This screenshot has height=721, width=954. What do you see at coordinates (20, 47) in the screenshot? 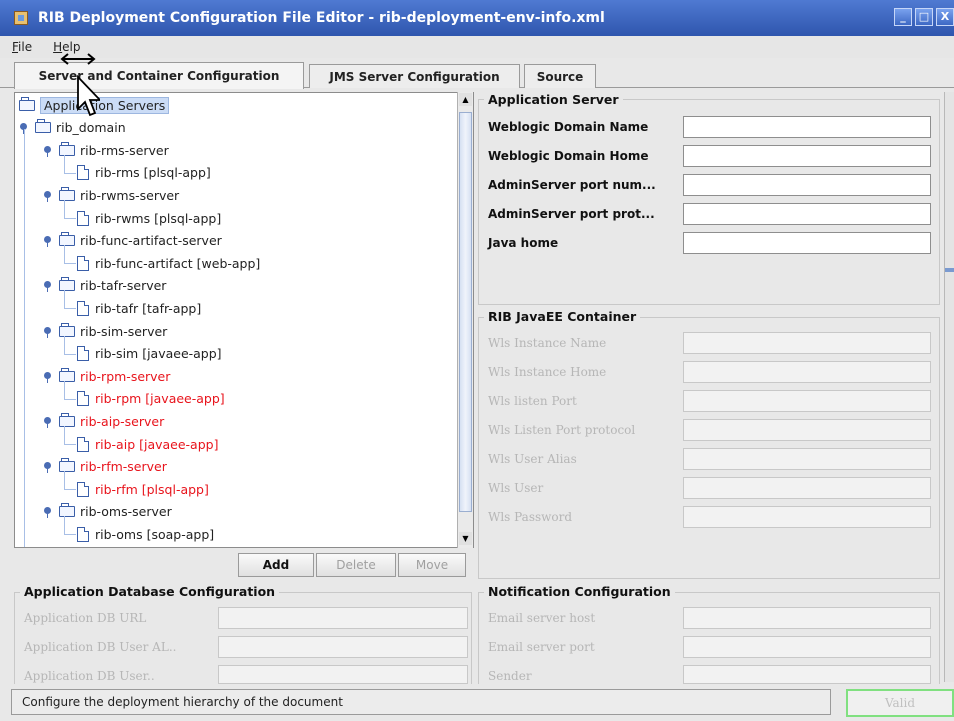
I see `menu-file: File` at bounding box center [20, 47].